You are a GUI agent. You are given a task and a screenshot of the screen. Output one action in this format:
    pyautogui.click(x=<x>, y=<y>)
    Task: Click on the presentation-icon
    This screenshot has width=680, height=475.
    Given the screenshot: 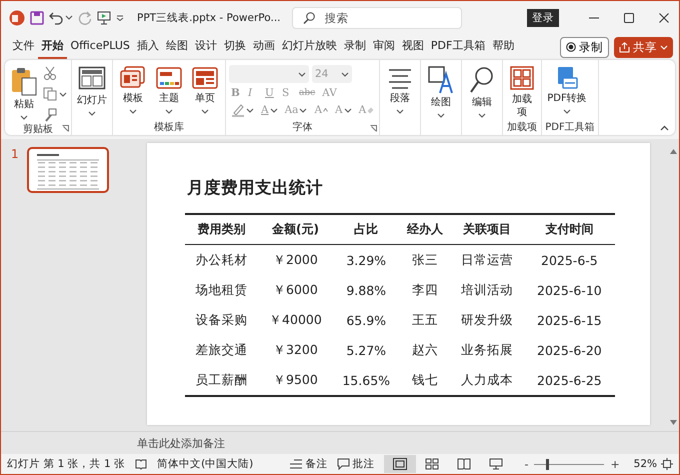 What is the action you would take?
    pyautogui.click(x=104, y=17)
    